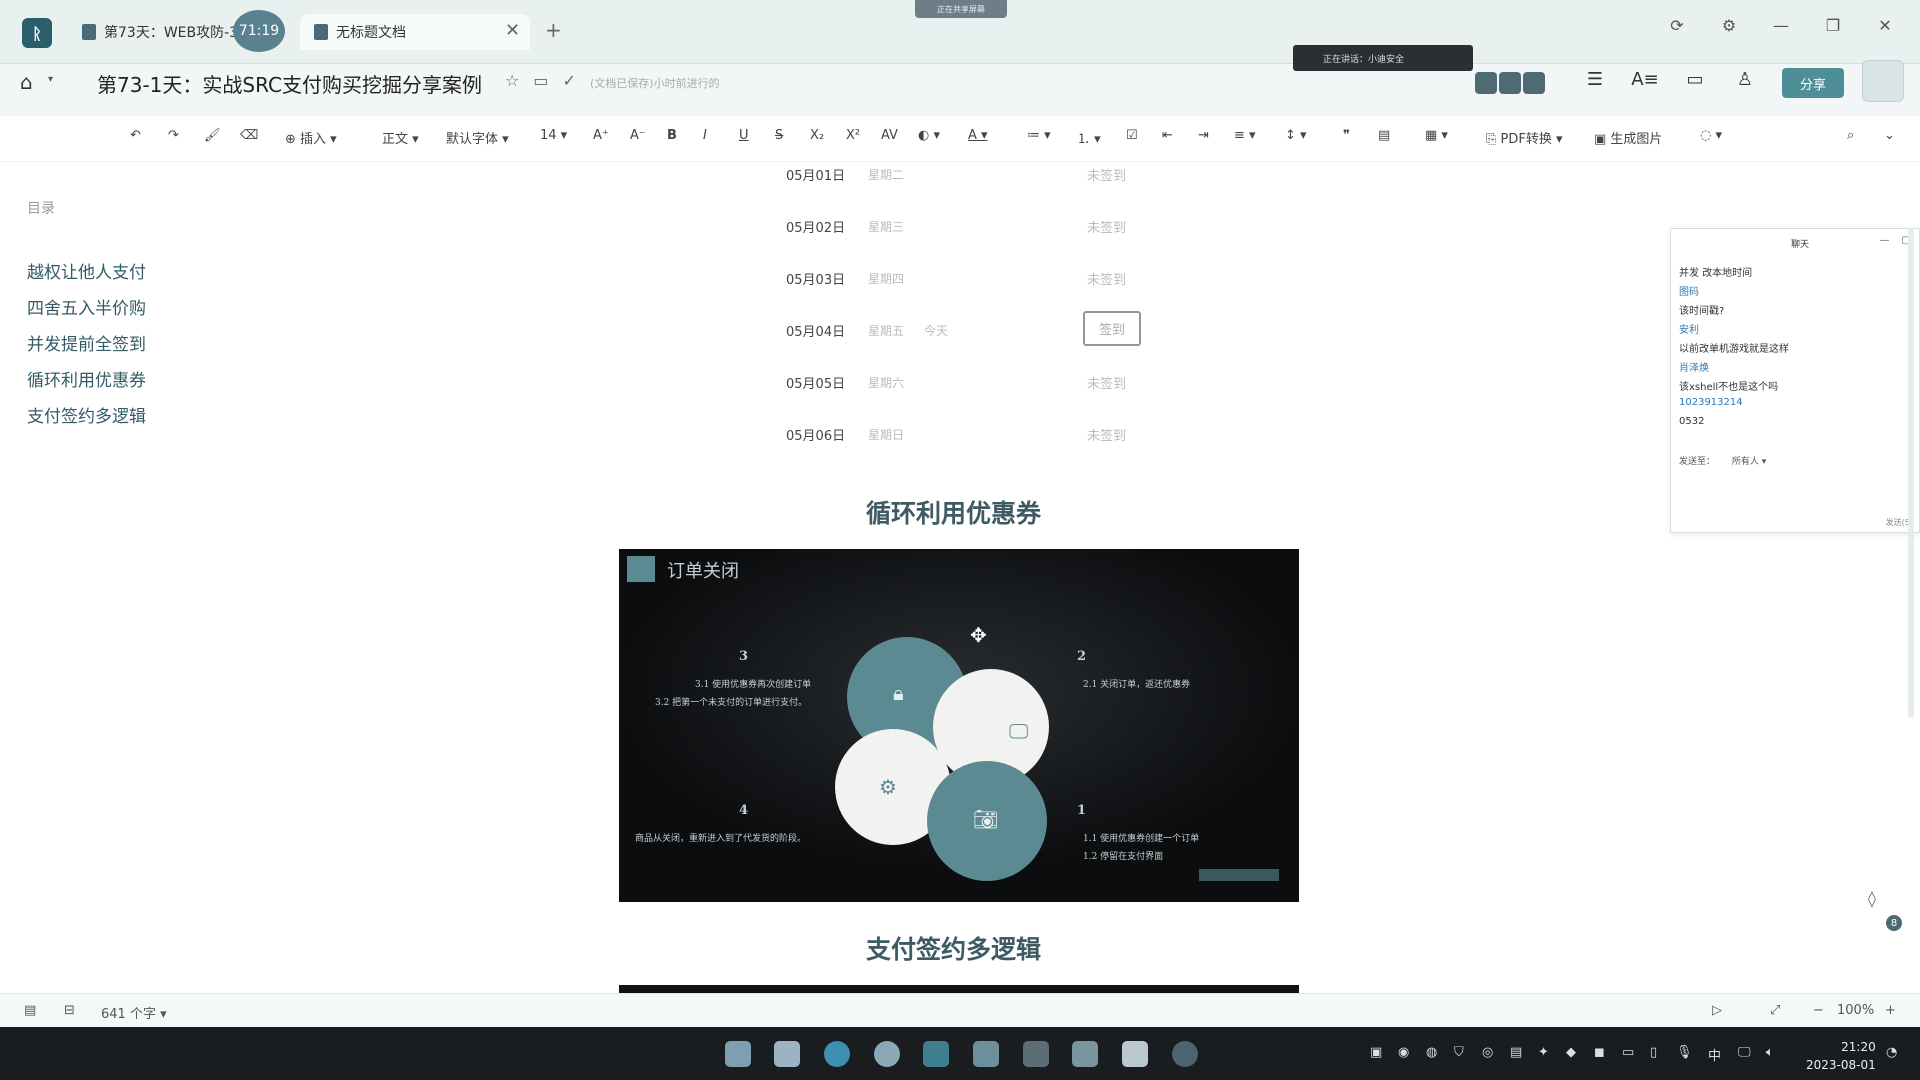 The width and height of the screenshot is (1920, 1080). What do you see at coordinates (1543, 1052) in the screenshot?
I see `tray-app-icon: ✦` at bounding box center [1543, 1052].